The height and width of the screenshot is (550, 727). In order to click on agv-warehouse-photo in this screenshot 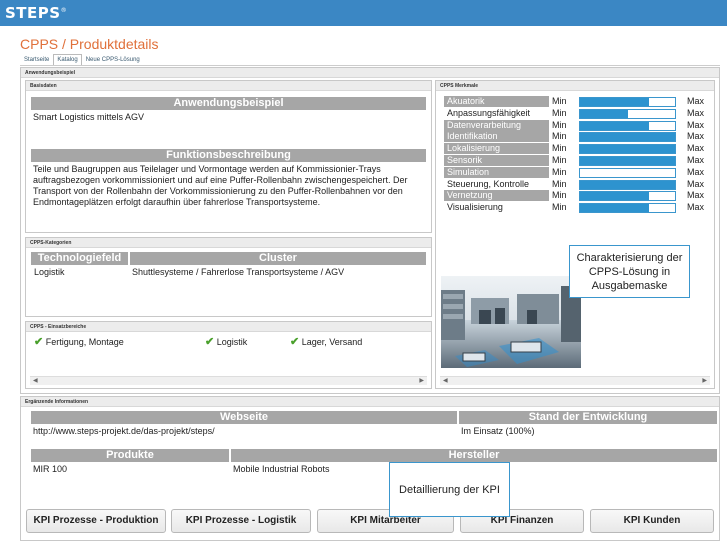, I will do `click(511, 322)`.